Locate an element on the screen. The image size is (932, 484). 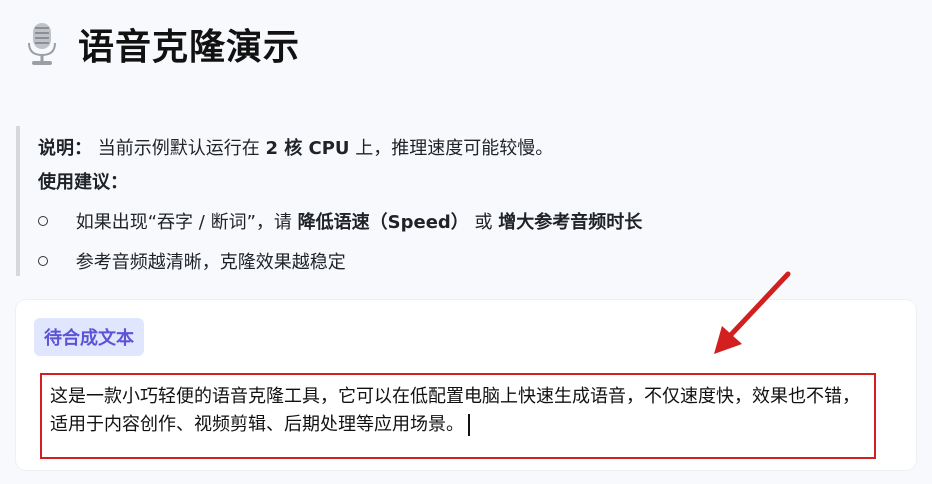
note-tip-1: 如果出现“吞字 / 断词”，请 降低语速（Speed） 或 增大参考音频时长 is located at coordinates (340, 221).